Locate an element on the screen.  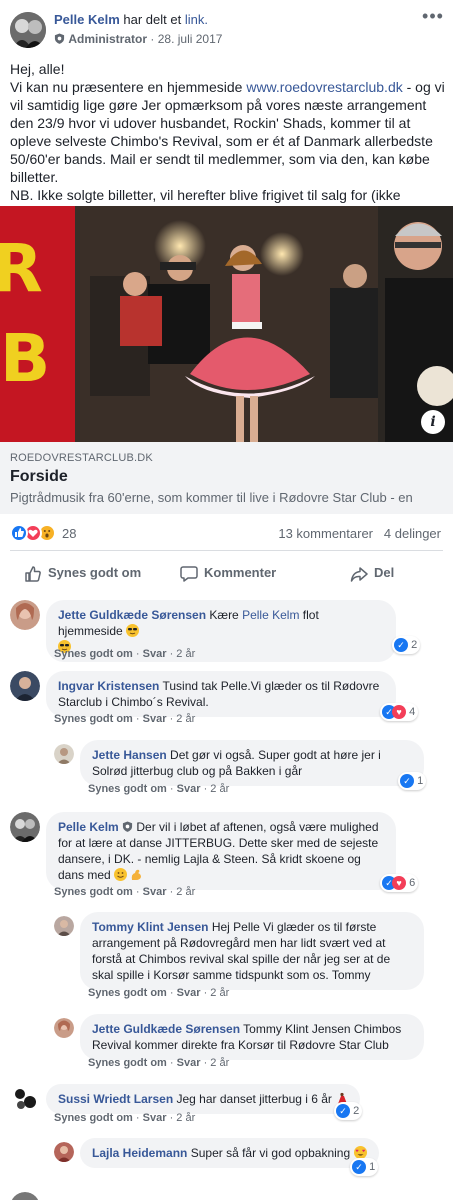
share-count: 4 delinger is located at coordinates (412, 533).